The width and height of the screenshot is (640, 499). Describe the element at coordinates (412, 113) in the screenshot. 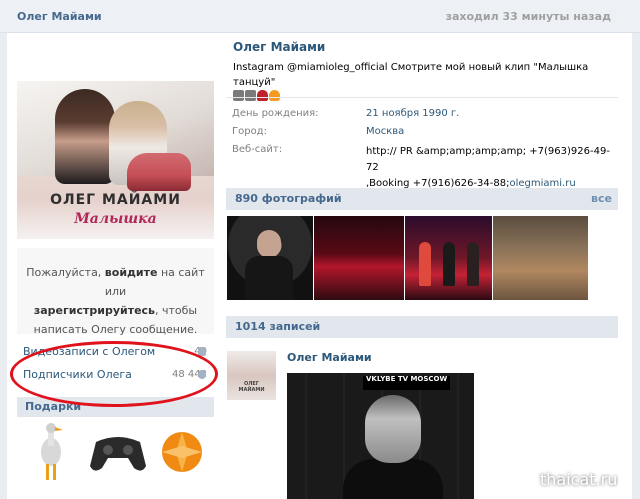

I see `birthday-value: 21 ноября 1990 г.` at that location.